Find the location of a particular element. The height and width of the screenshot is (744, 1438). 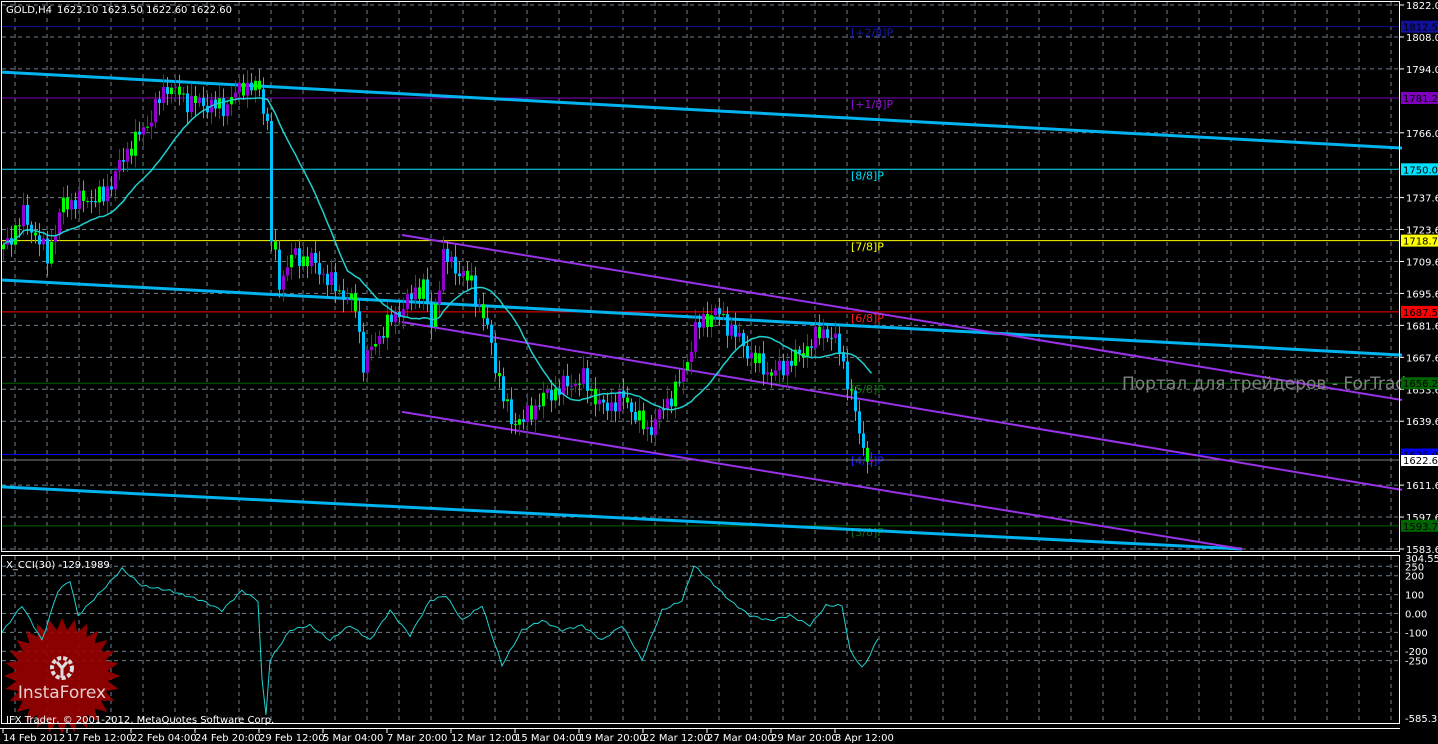

time-label: 29 Feb 12:00 is located at coordinates (292, 738).